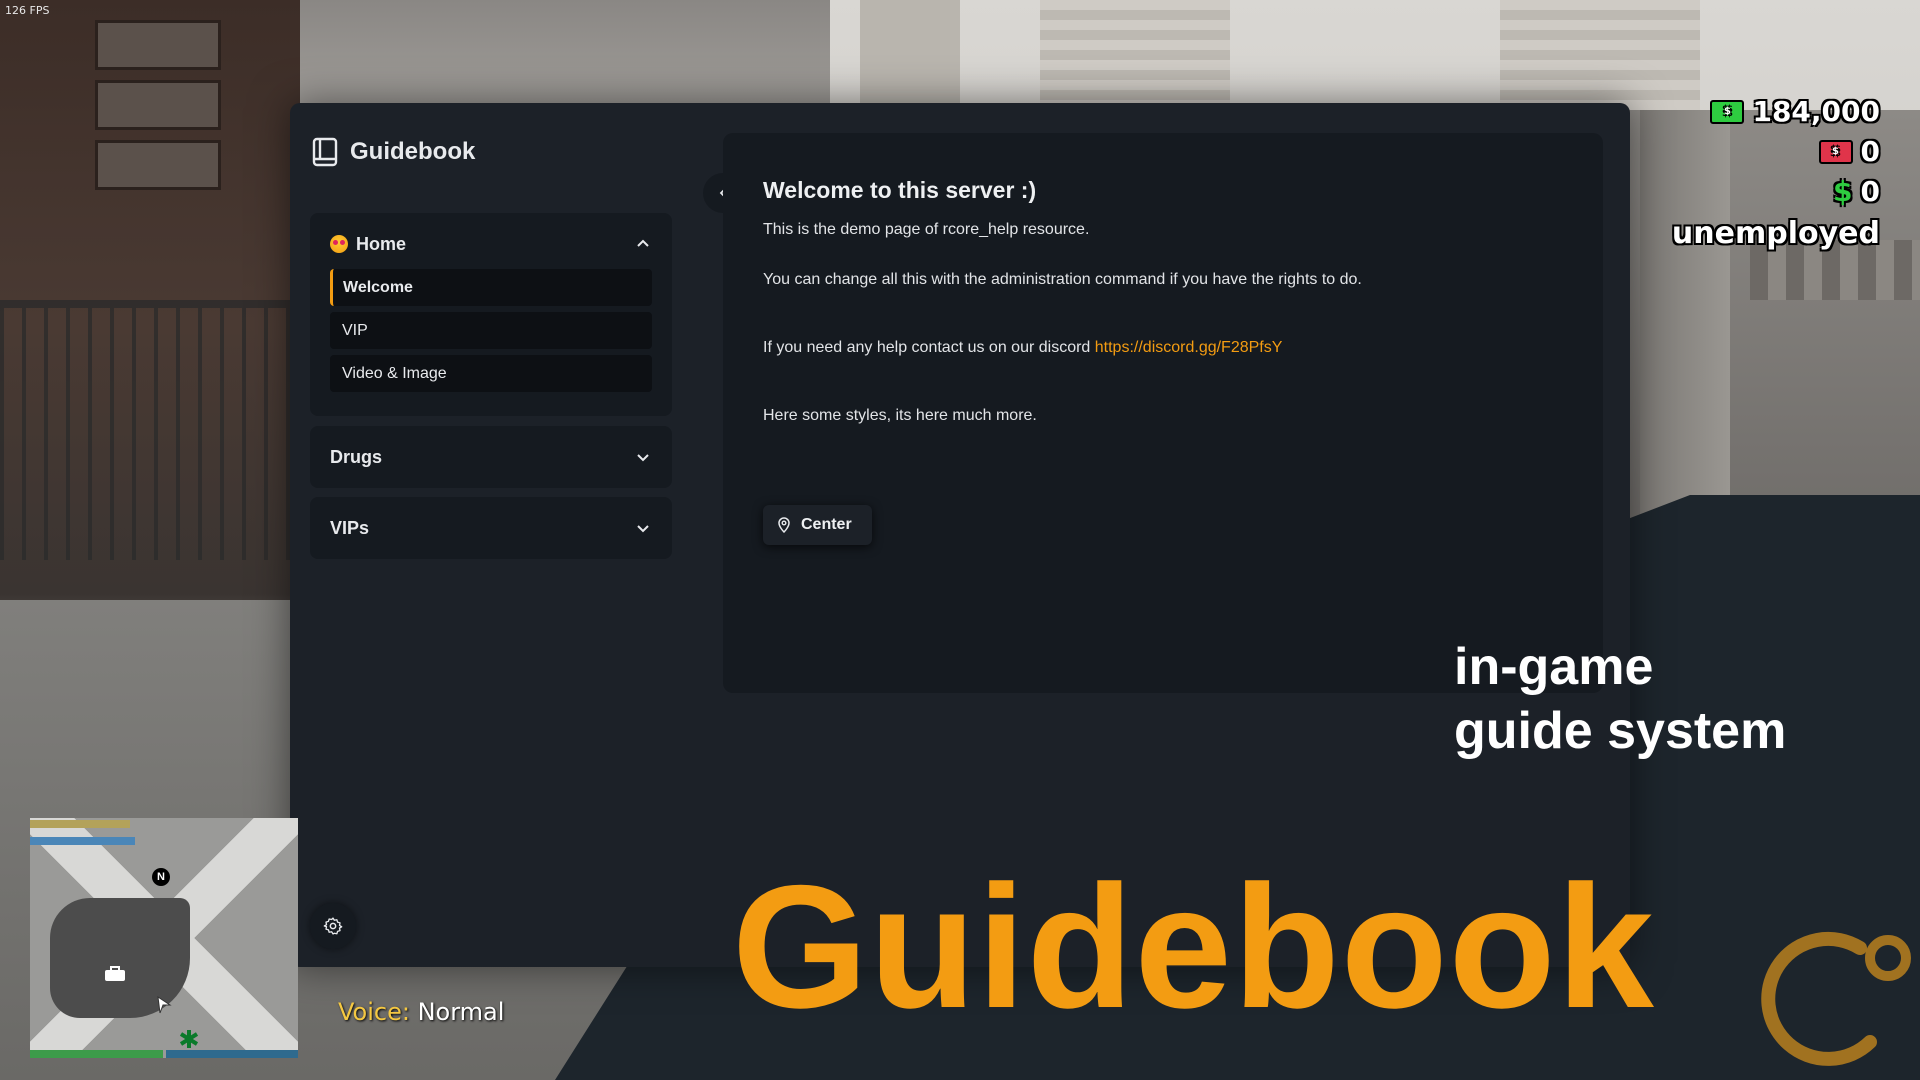  Describe the element at coordinates (1856, 192) in the screenshot. I see `hud-cash: $ 0` at that location.